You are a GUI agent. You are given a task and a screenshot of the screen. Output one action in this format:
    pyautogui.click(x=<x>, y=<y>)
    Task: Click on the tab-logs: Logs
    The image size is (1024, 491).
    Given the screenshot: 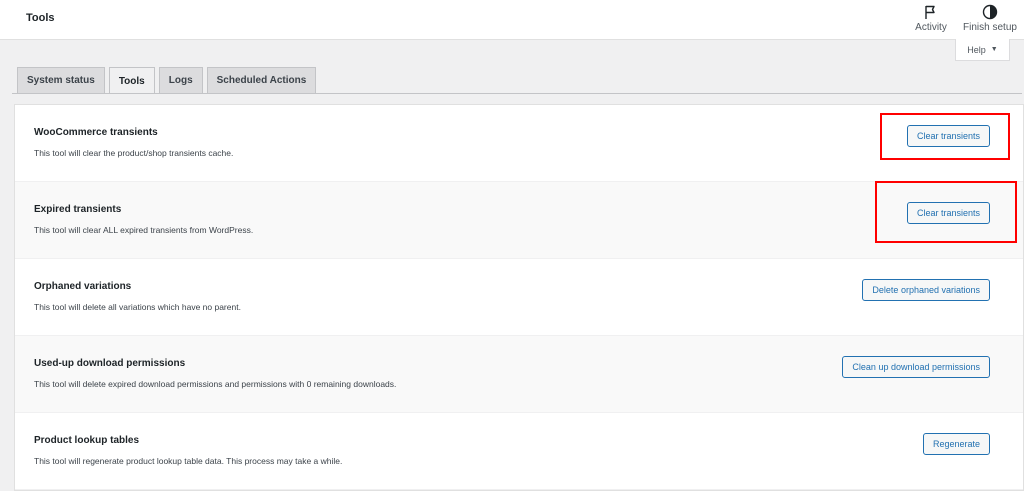 What is the action you would take?
    pyautogui.click(x=180, y=80)
    